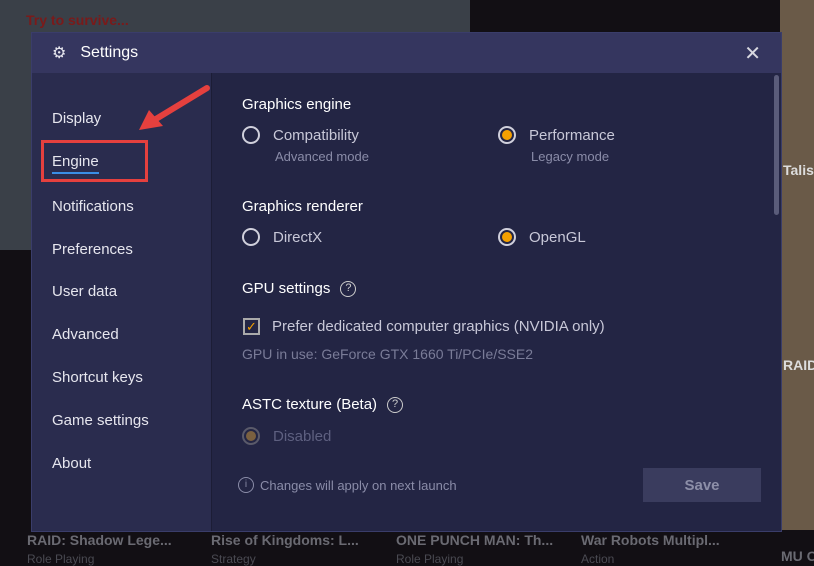 The height and width of the screenshot is (566, 814). What do you see at coordinates (752, 53) in the screenshot?
I see `close-icon: ✕` at bounding box center [752, 53].